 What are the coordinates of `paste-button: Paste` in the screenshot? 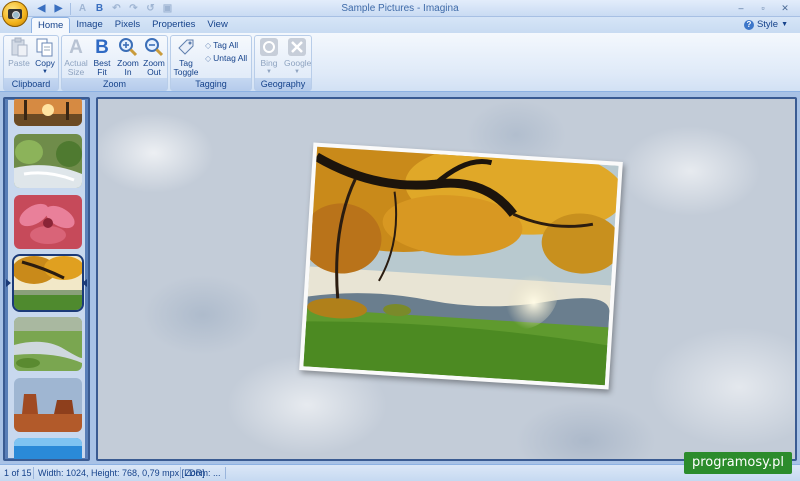 It's located at (19, 52).